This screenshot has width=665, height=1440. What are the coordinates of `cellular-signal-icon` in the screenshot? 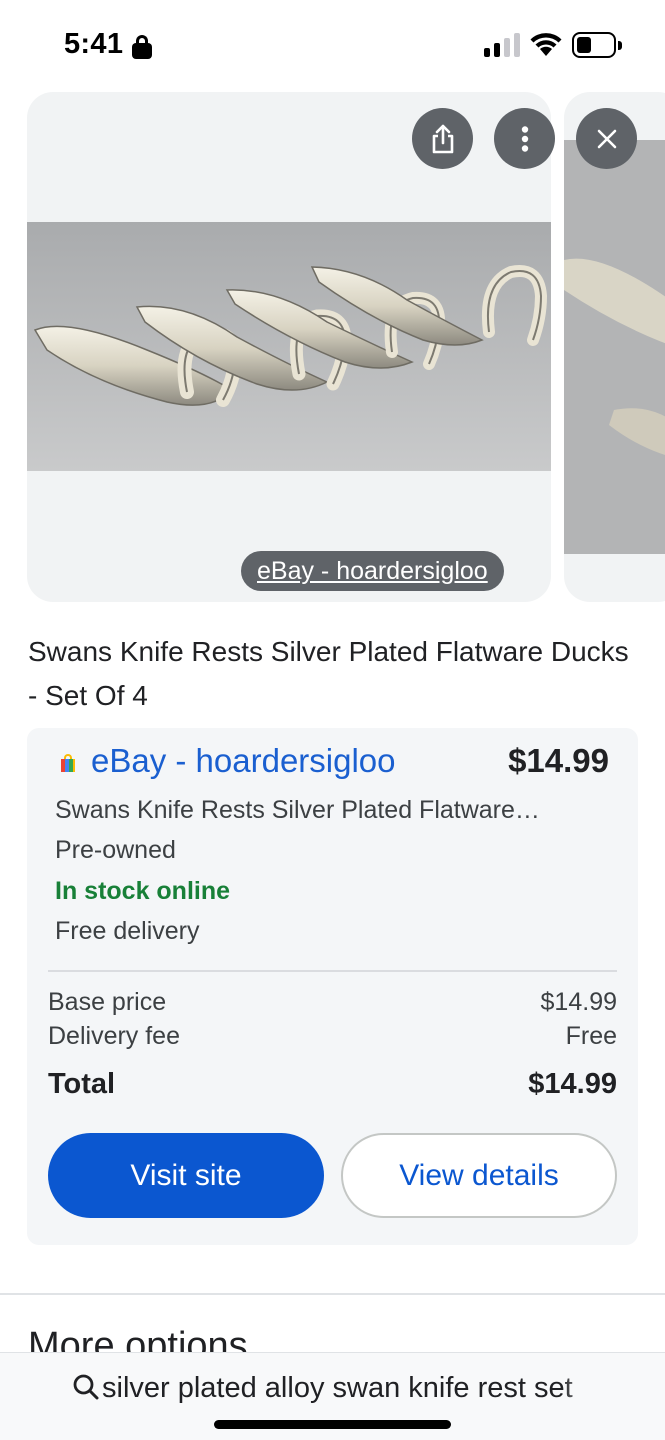 It's located at (502, 45).